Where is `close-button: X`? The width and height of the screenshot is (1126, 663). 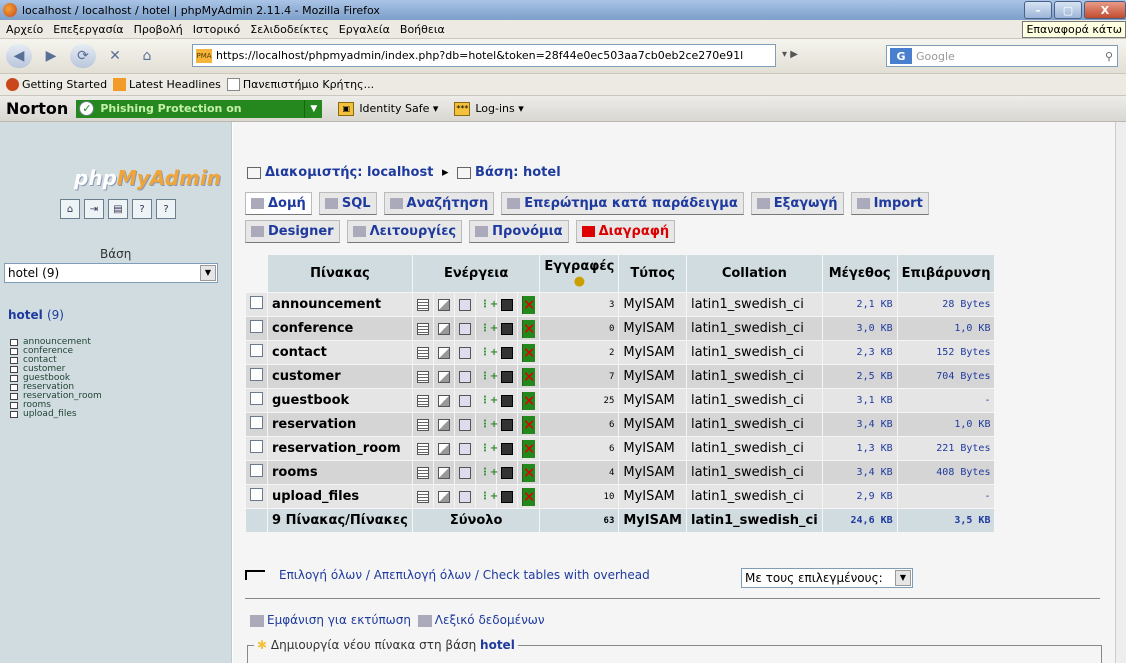
close-button: X is located at coordinates (1105, 10).